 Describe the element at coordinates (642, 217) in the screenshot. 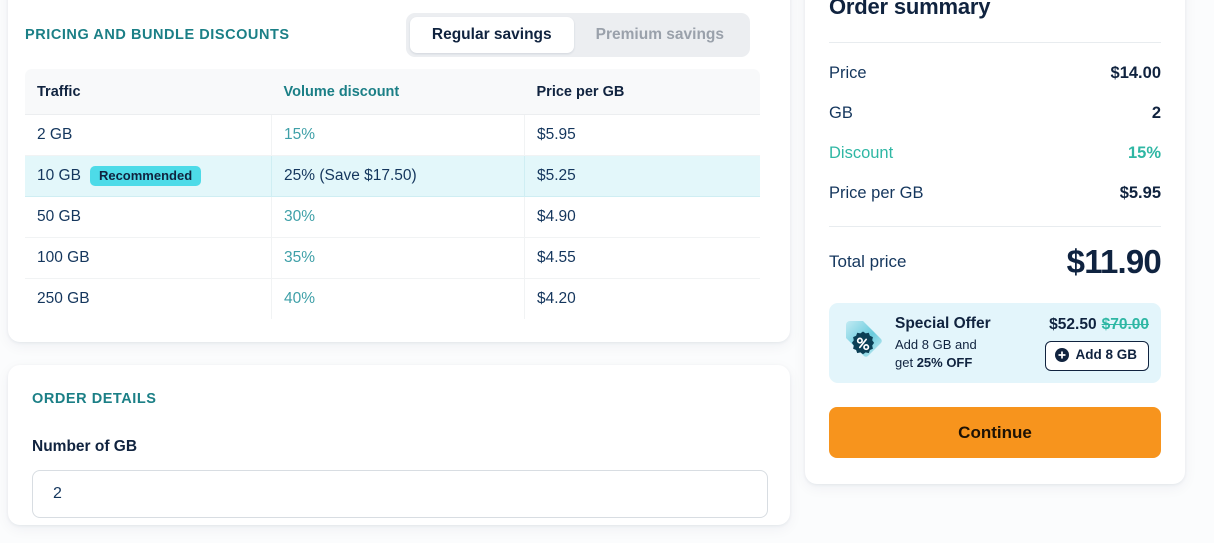

I see `cell-price-per-gb: $4.90` at that location.